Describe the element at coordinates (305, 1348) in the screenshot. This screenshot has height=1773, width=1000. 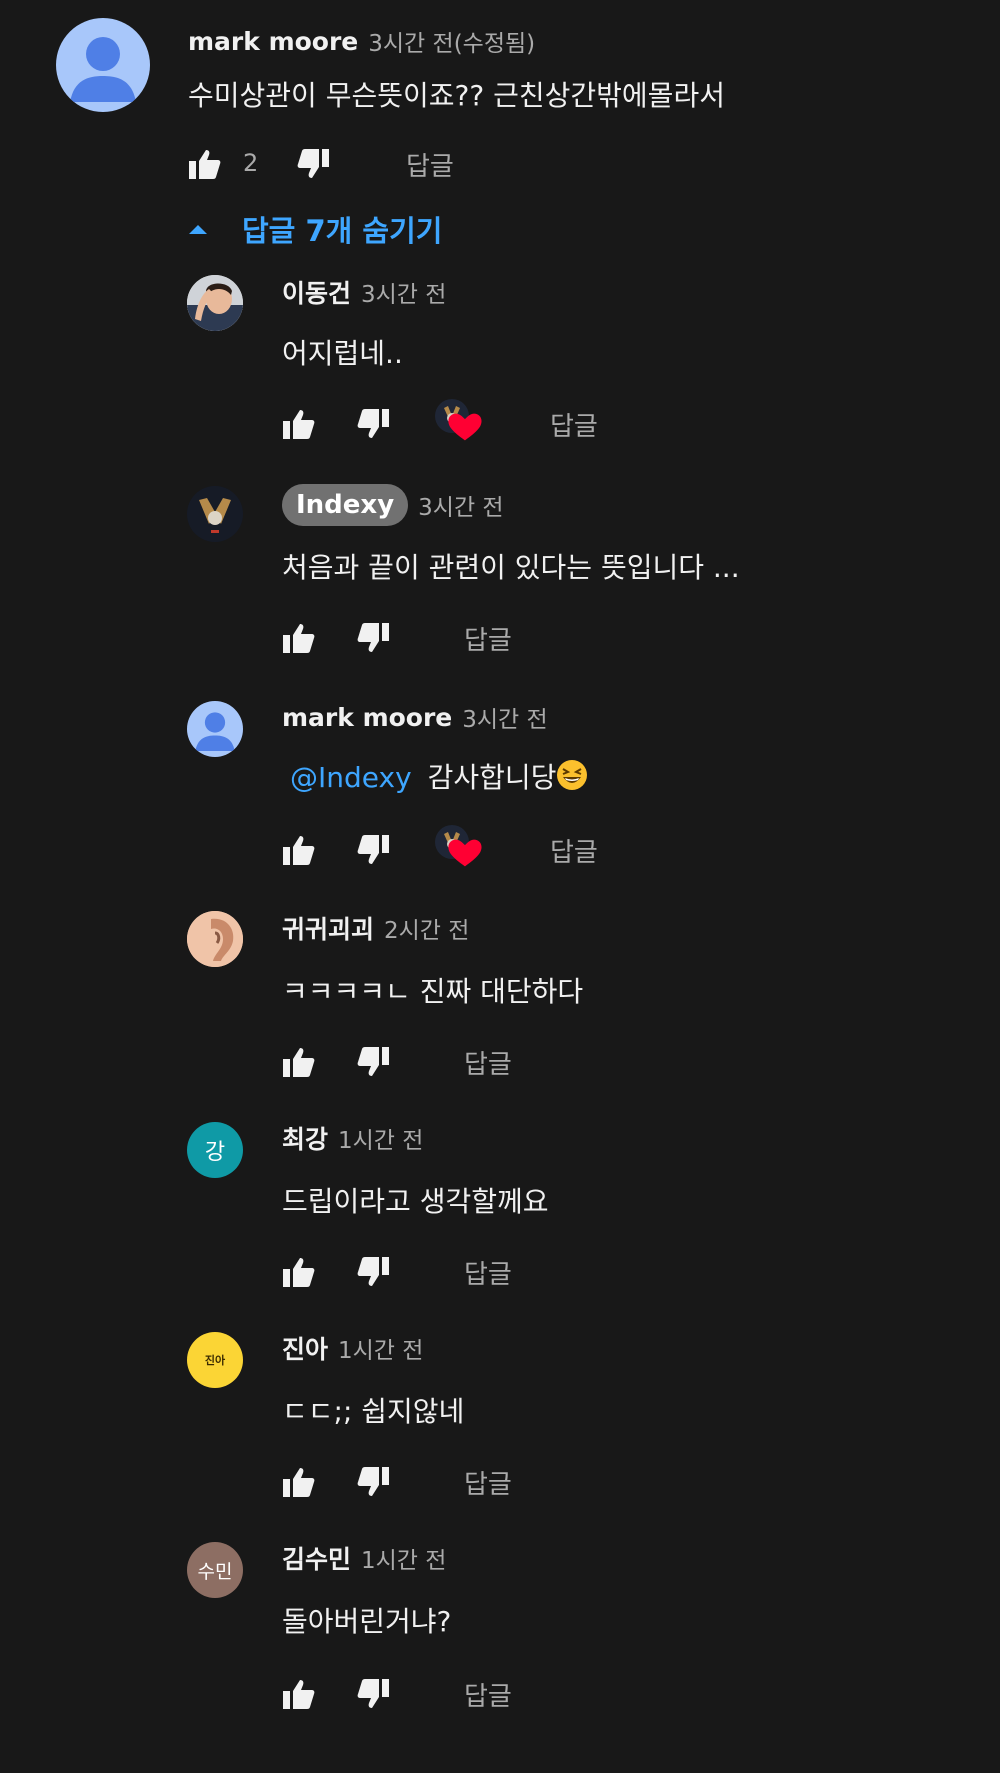
I see `author-name: 진아` at that location.